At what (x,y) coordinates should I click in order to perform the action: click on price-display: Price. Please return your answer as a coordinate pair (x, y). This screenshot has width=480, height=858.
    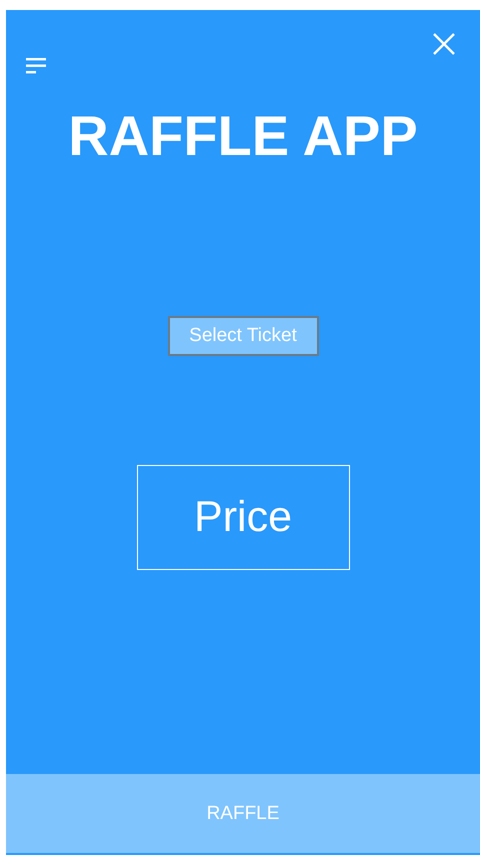
    Looking at the image, I should click on (243, 517).